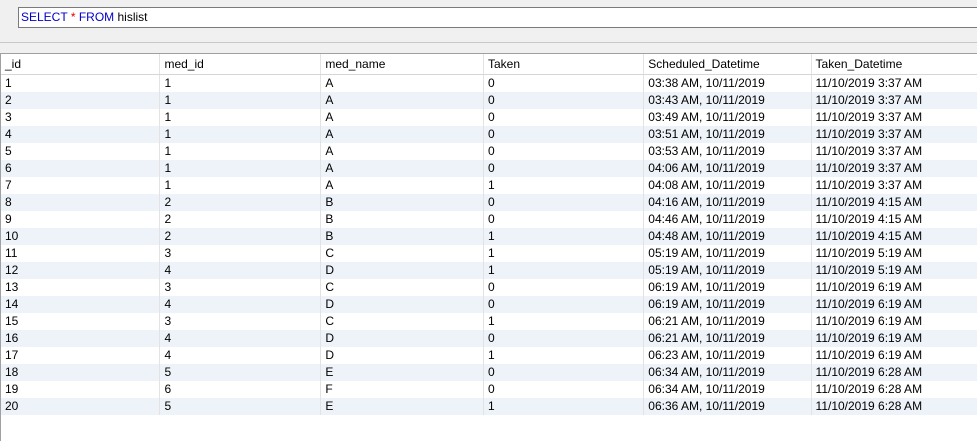  What do you see at coordinates (894, 64) in the screenshot?
I see `column-header-taken-datetime: Taken_Datetime` at bounding box center [894, 64].